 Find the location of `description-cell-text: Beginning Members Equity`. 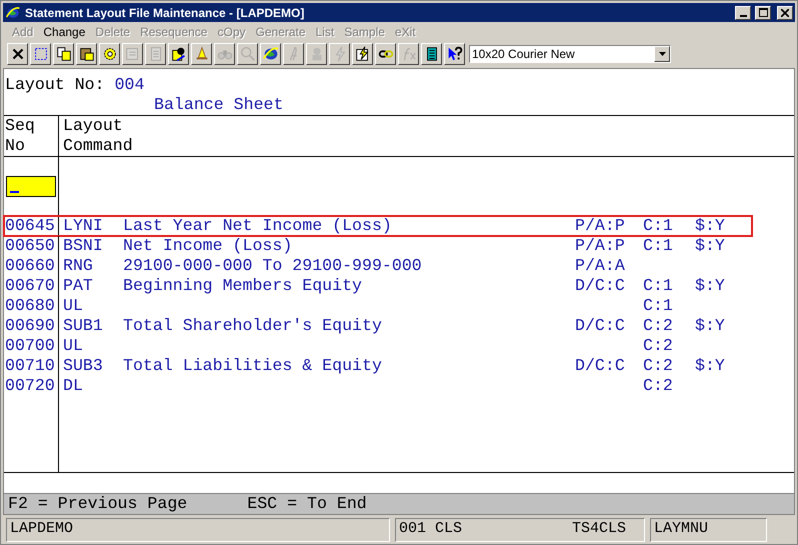

description-cell-text: Beginning Members Equity is located at coordinates (242, 286).